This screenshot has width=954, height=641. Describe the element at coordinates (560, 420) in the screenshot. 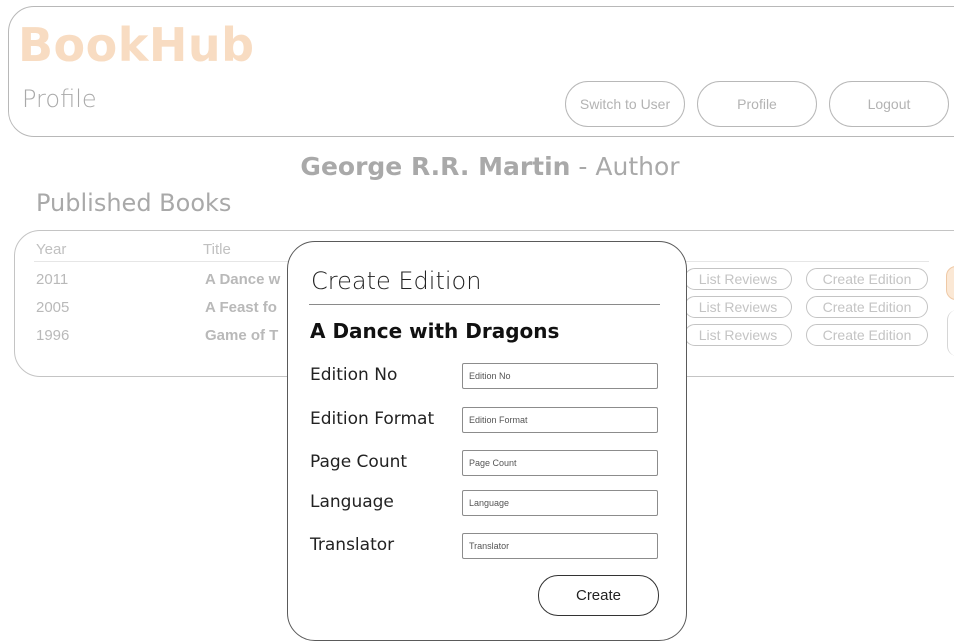

I see `edition-format-input` at that location.